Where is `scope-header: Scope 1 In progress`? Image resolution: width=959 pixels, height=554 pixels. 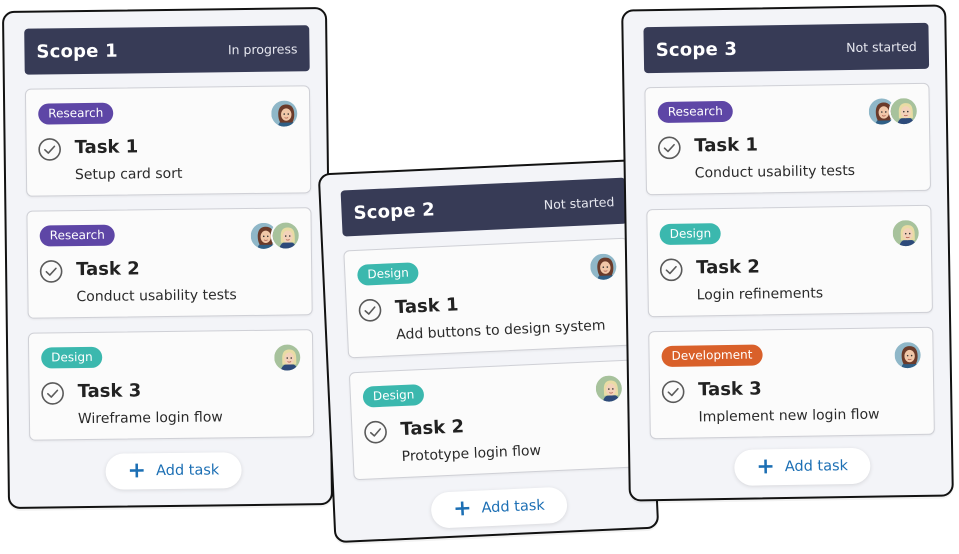 scope-header: Scope 1 In progress is located at coordinates (167, 50).